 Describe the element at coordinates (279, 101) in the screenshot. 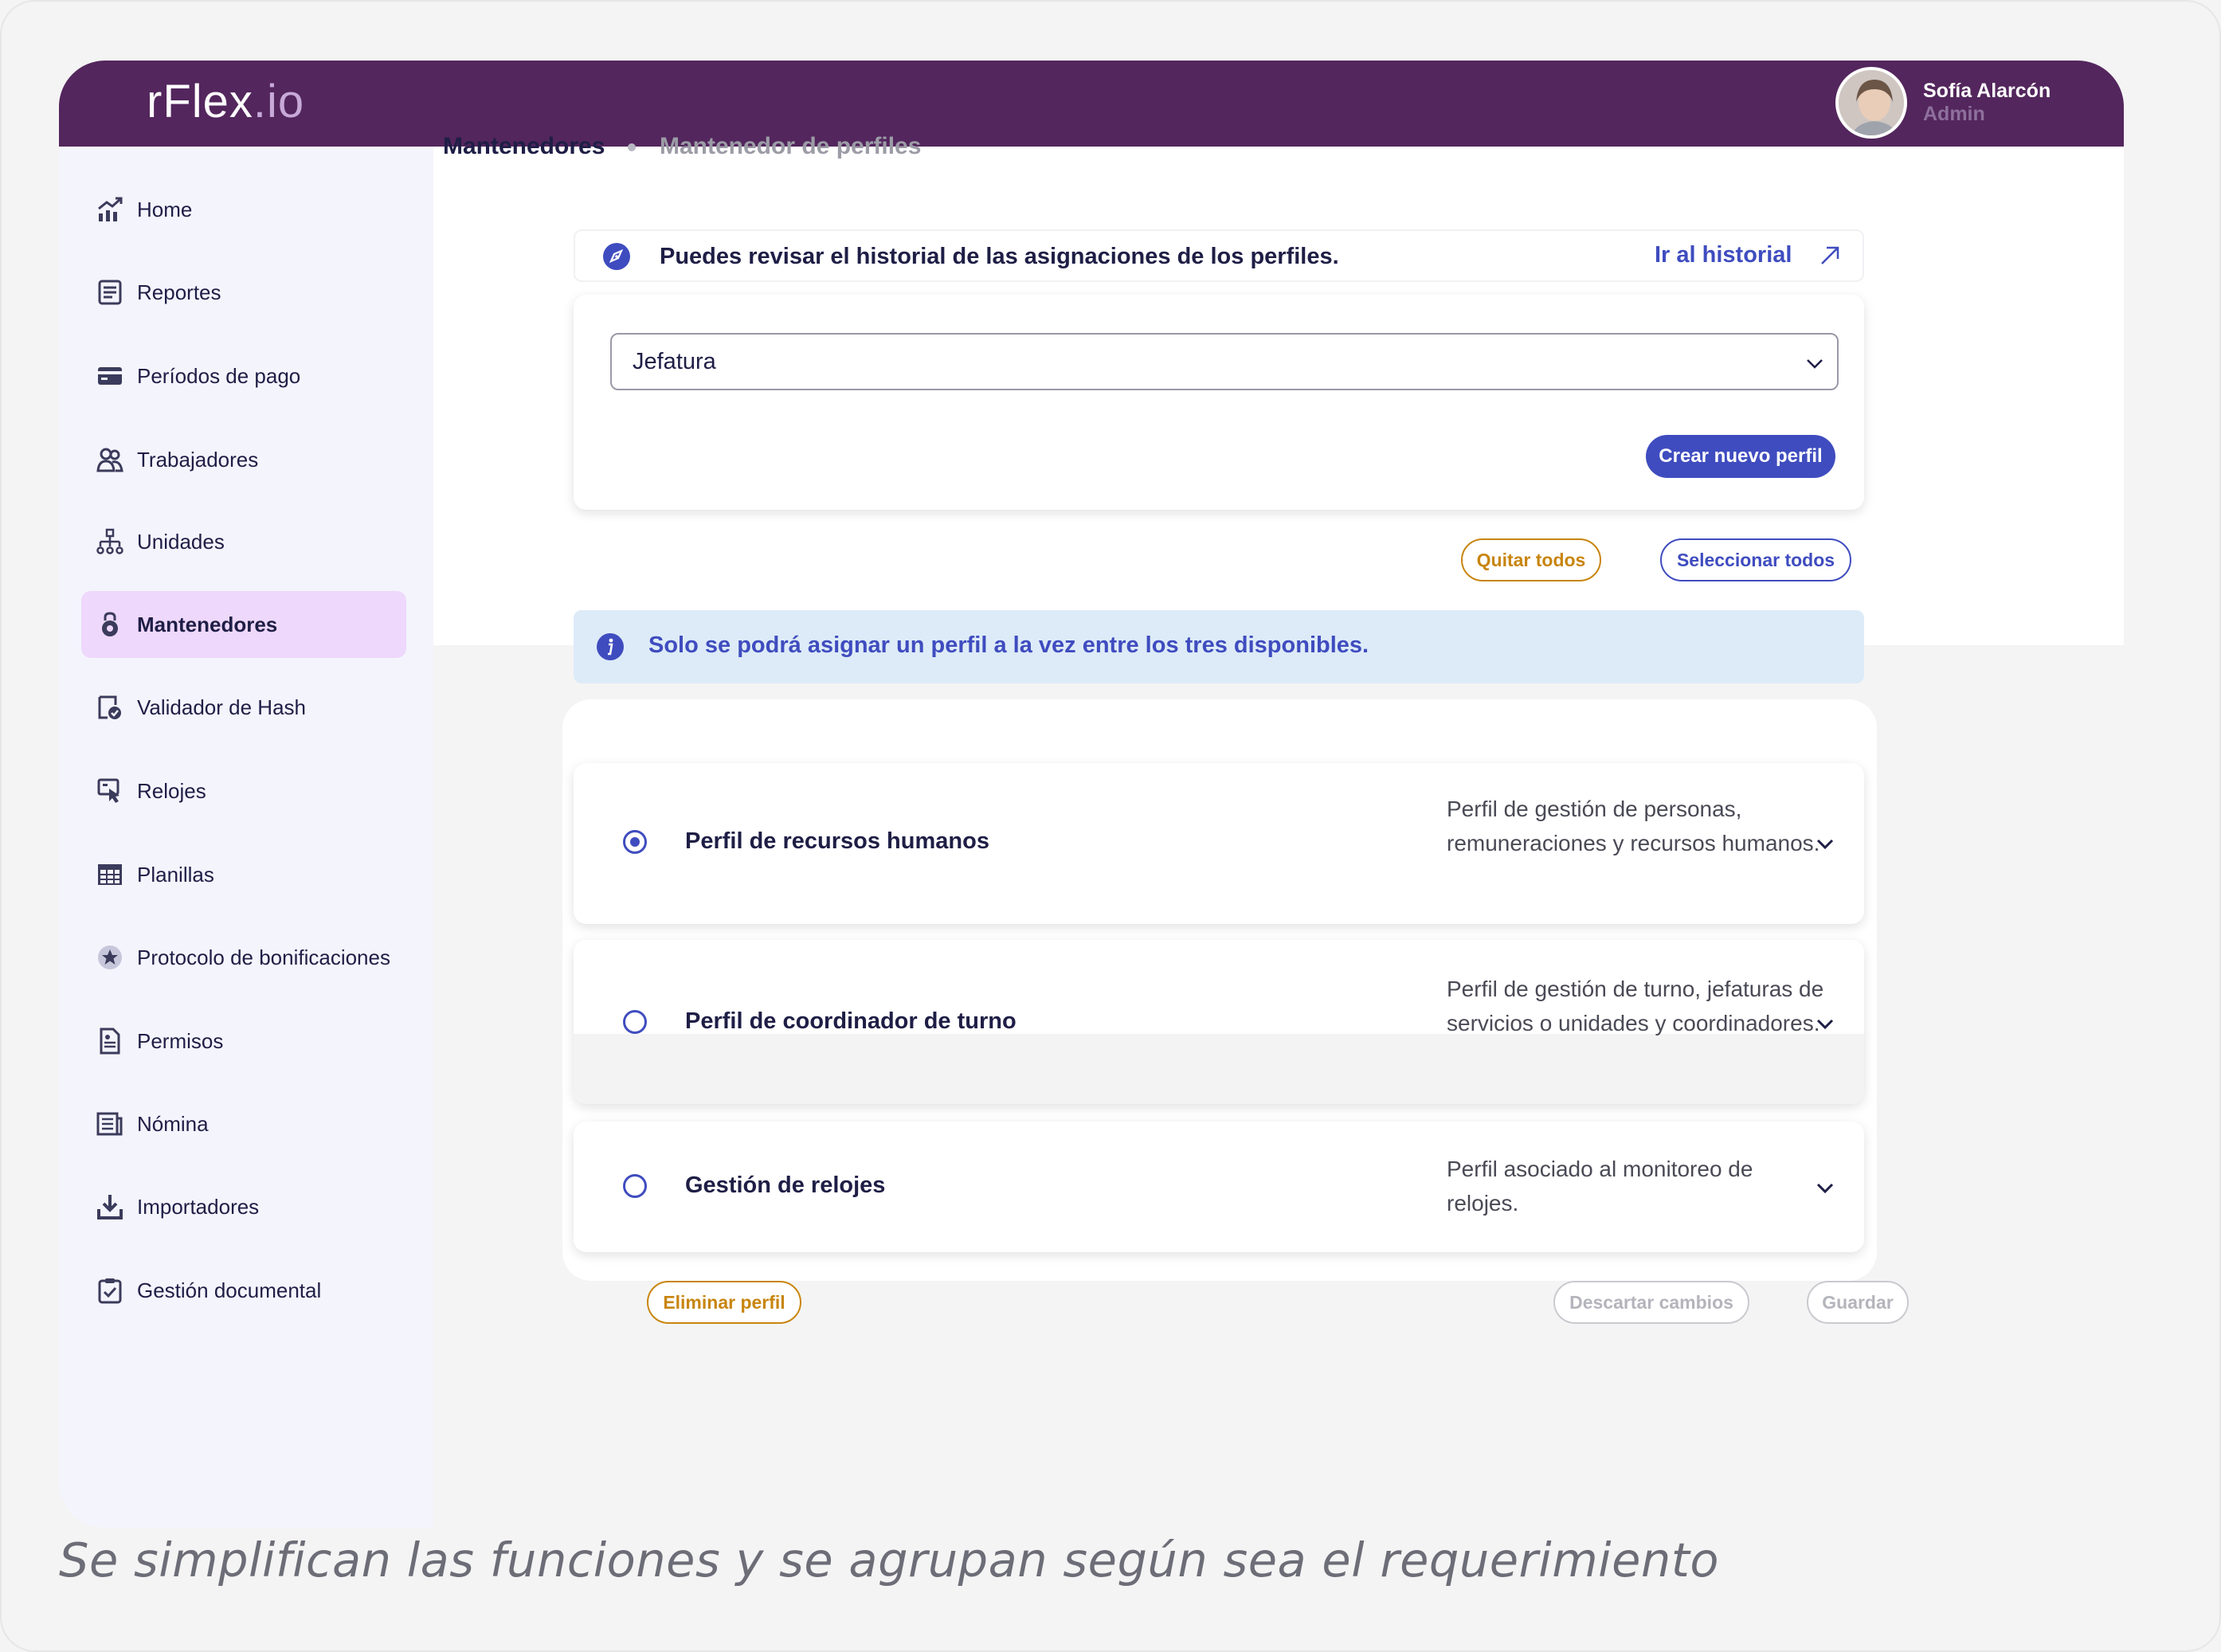

I see `logo-suffix: .io` at that location.